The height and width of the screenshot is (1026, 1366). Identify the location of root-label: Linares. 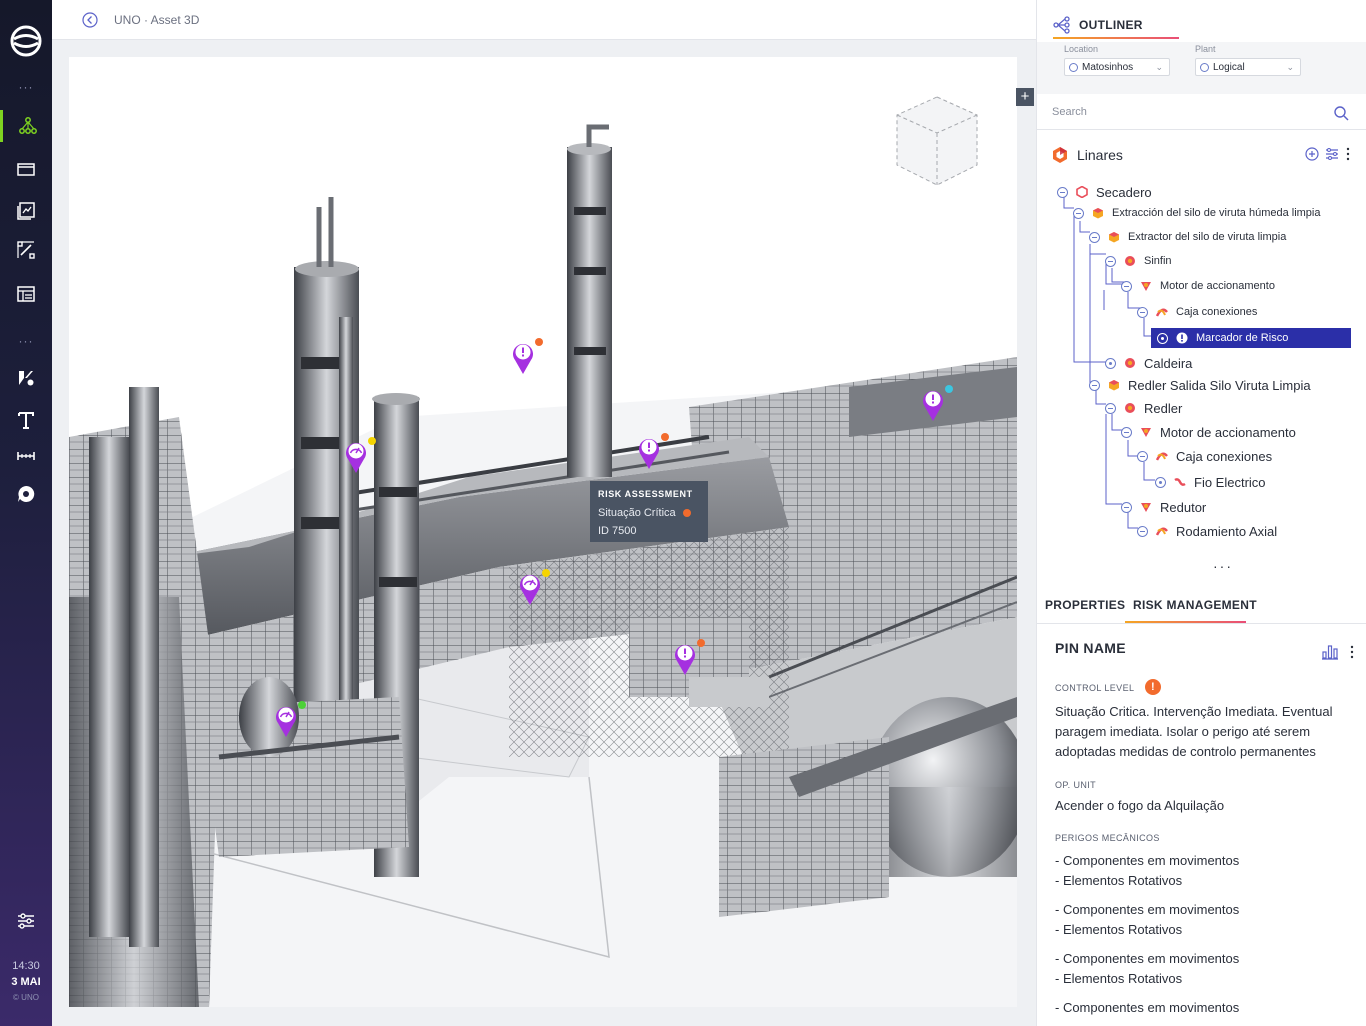
(1100, 155).